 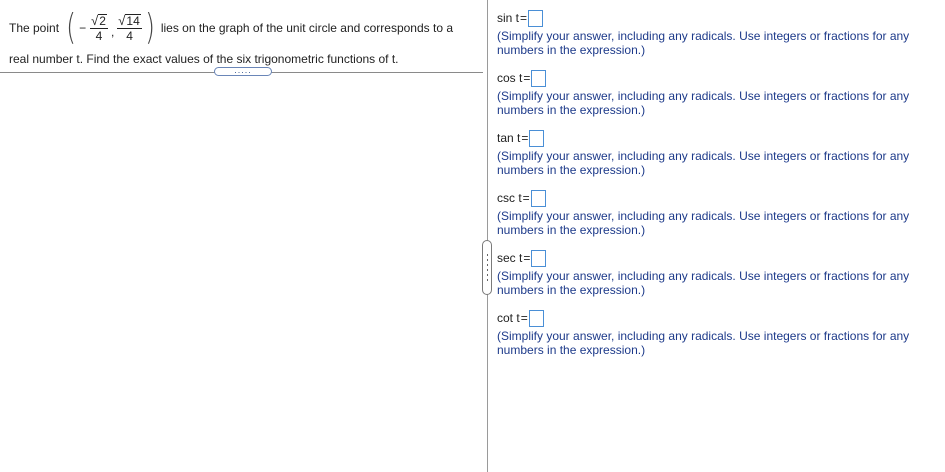 I want to click on y-numerator: √ 14, so click(x=129, y=20).